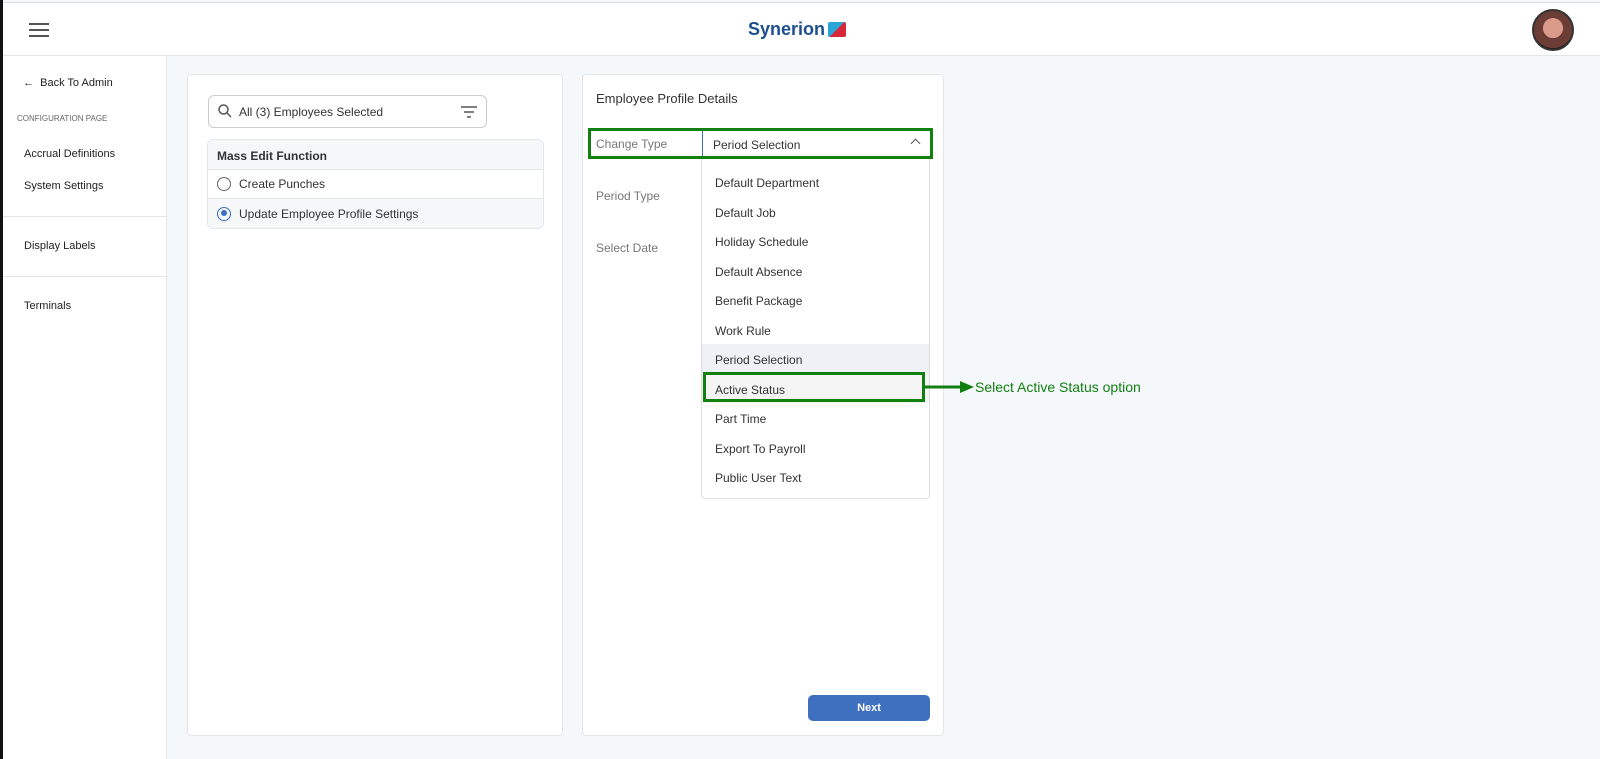 The image size is (1600, 759). Describe the element at coordinates (47, 306) in the screenshot. I see `sidebar-item-terminals: Terminals` at that location.